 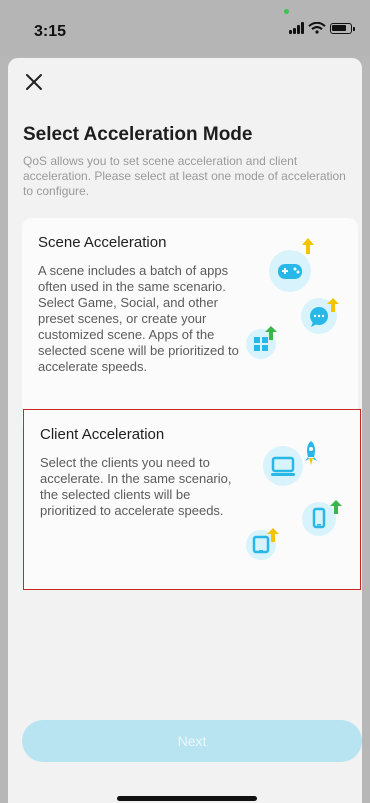 I want to click on status-icons, so click(x=322, y=28).